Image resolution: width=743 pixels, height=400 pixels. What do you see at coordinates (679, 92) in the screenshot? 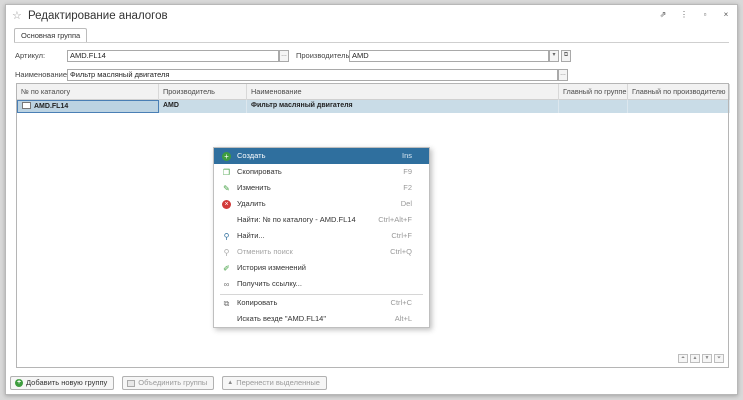
I see `column-main-manufacturer: Главный по производителю` at bounding box center [679, 92].